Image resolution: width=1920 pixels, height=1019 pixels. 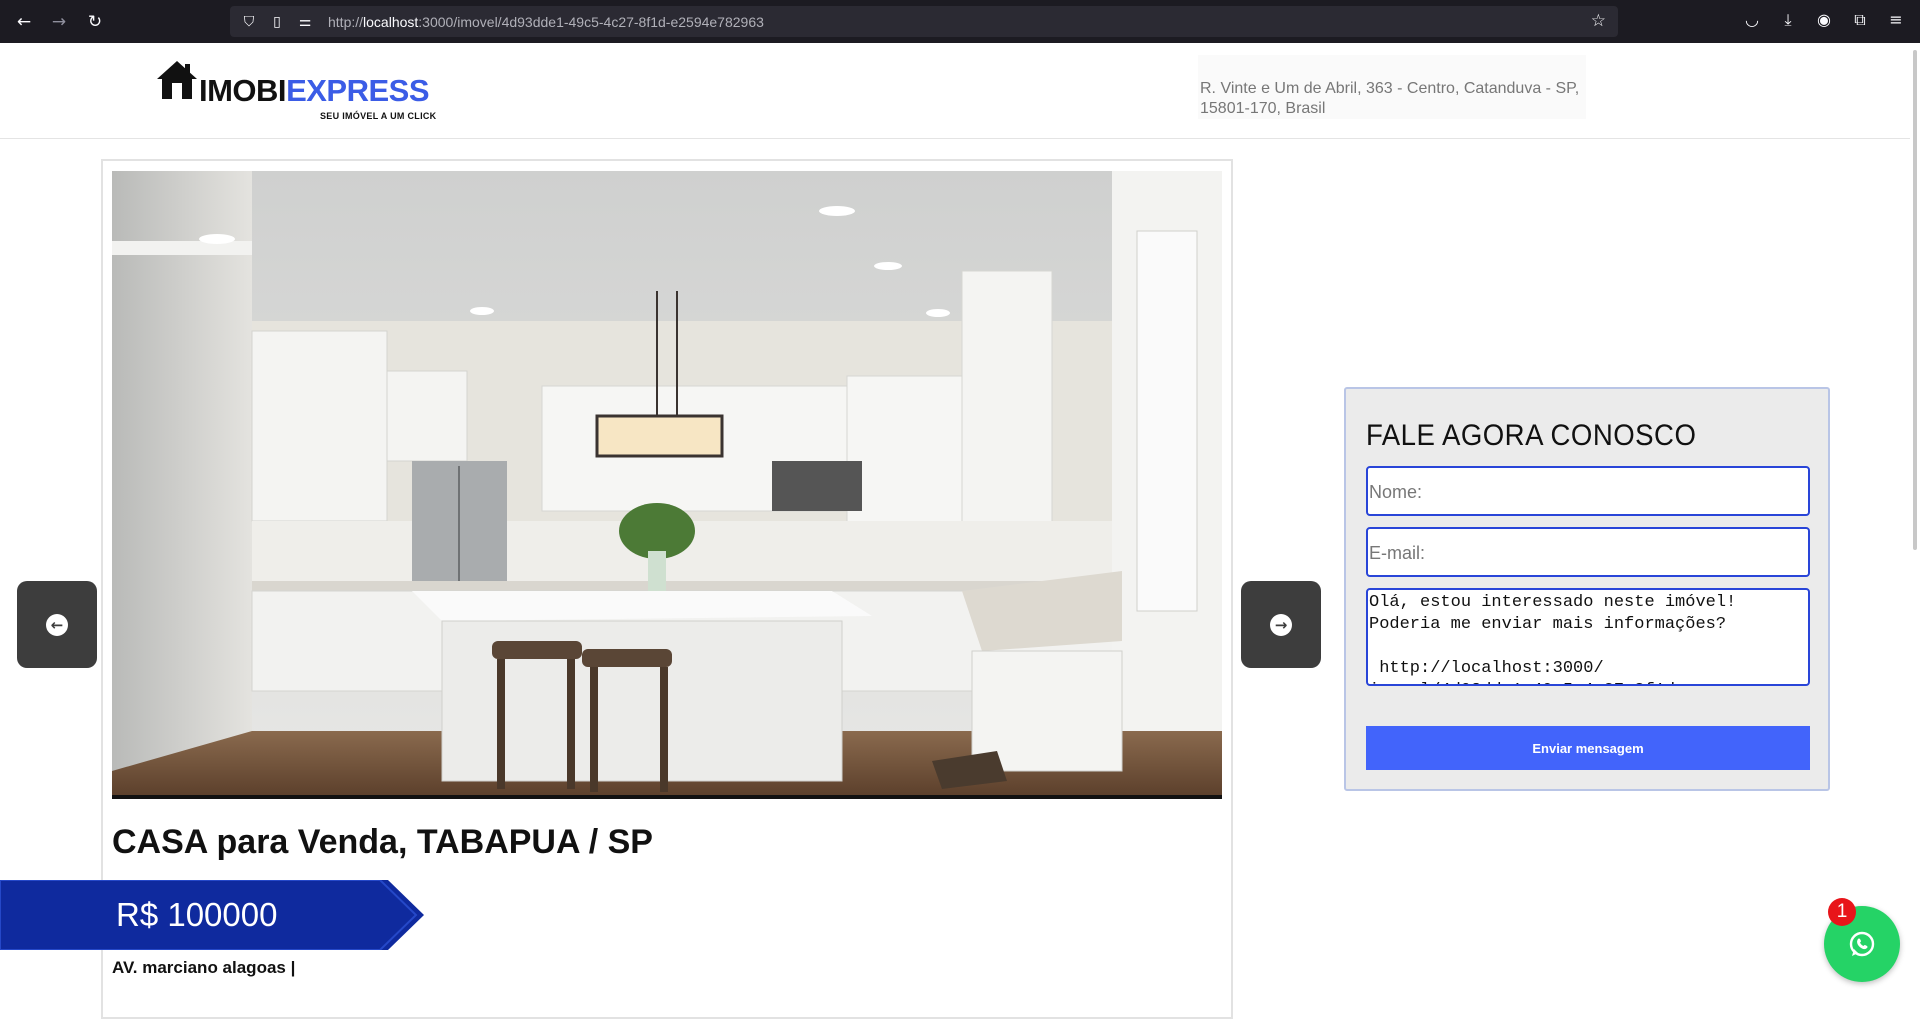 What do you see at coordinates (378, 116) in the screenshot?
I see `logo-tagline: SEU IMÓVEL A UM CLICK` at bounding box center [378, 116].